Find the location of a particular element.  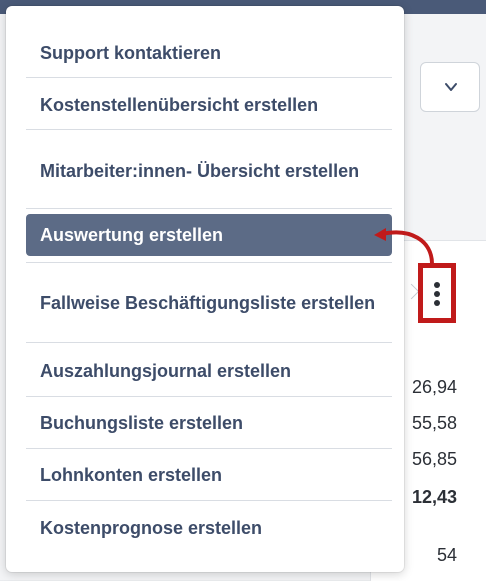

more-options-button is located at coordinates (437, 293).